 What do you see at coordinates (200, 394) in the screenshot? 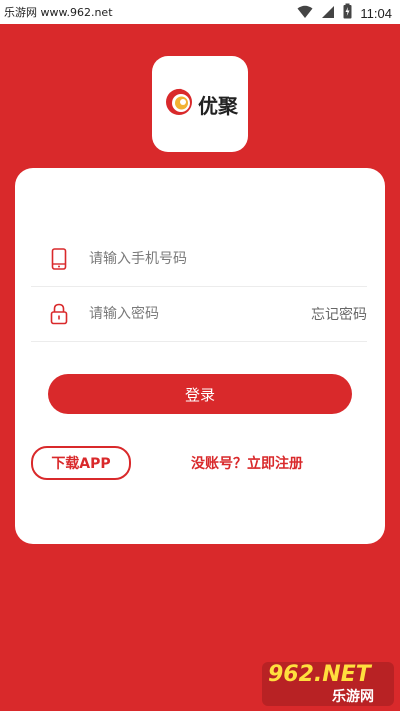
I see `login-button: 登录` at bounding box center [200, 394].